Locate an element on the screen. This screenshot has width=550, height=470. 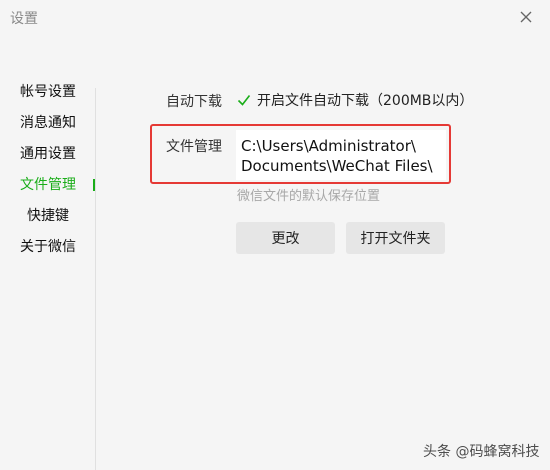
sidebar-item-notifications: 消息通知 is located at coordinates (48, 123).